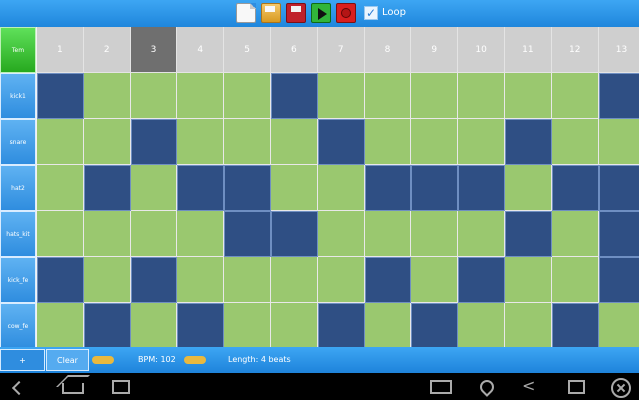 The width and height of the screenshot is (639, 400). I want to click on track-label: snare, so click(18, 142).